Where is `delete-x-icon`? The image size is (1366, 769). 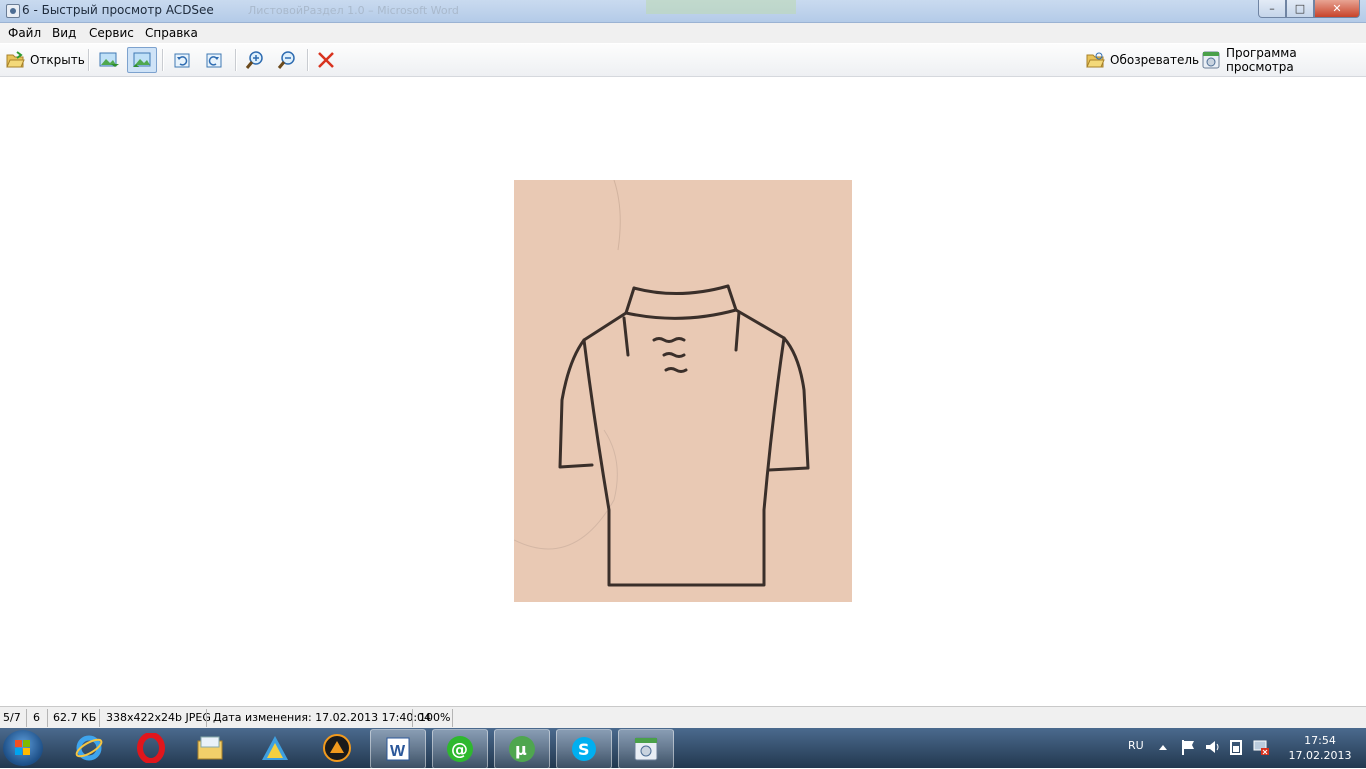
delete-x-icon is located at coordinates (326, 60).